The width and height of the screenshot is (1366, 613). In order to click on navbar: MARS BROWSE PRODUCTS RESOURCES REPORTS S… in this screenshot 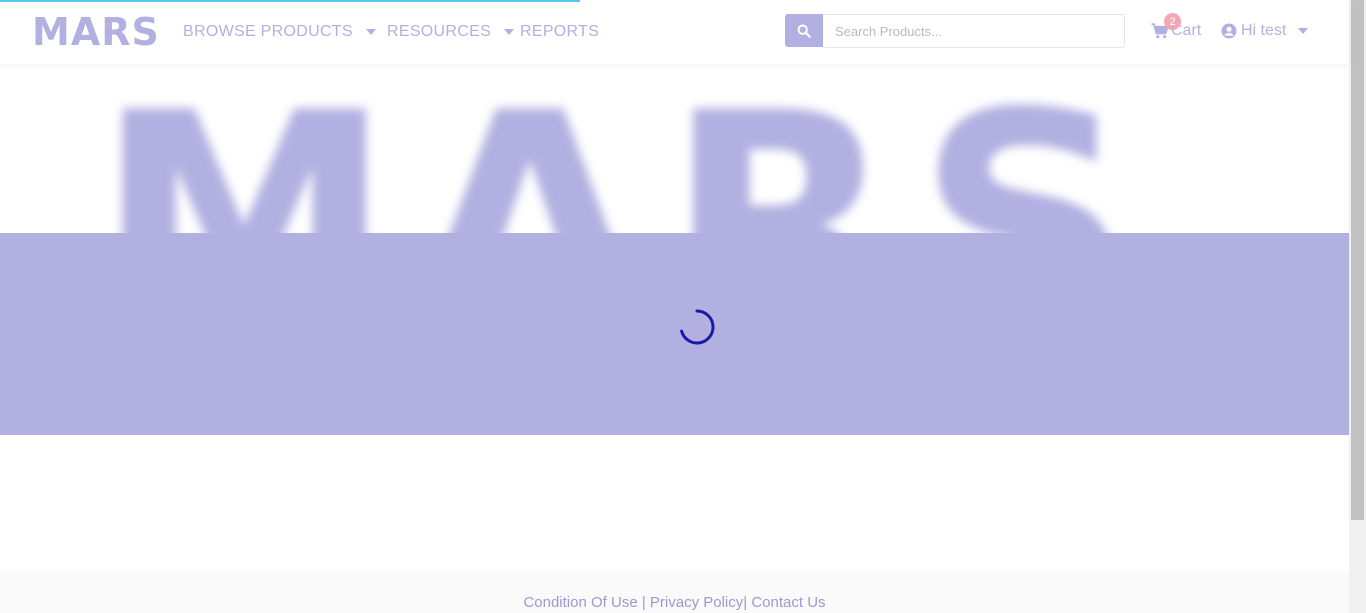, I will do `click(674, 32)`.